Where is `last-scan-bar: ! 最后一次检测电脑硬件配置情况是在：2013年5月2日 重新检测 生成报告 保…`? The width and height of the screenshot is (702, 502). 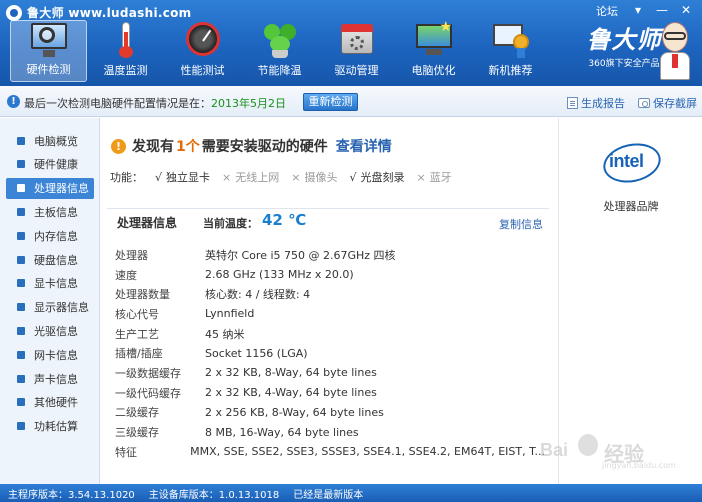
last-scan-bar: ! 最后一次检测电脑硬件配置情况是在：2013年5月2日 重新检测 生成报告 保… is located at coordinates (351, 101).